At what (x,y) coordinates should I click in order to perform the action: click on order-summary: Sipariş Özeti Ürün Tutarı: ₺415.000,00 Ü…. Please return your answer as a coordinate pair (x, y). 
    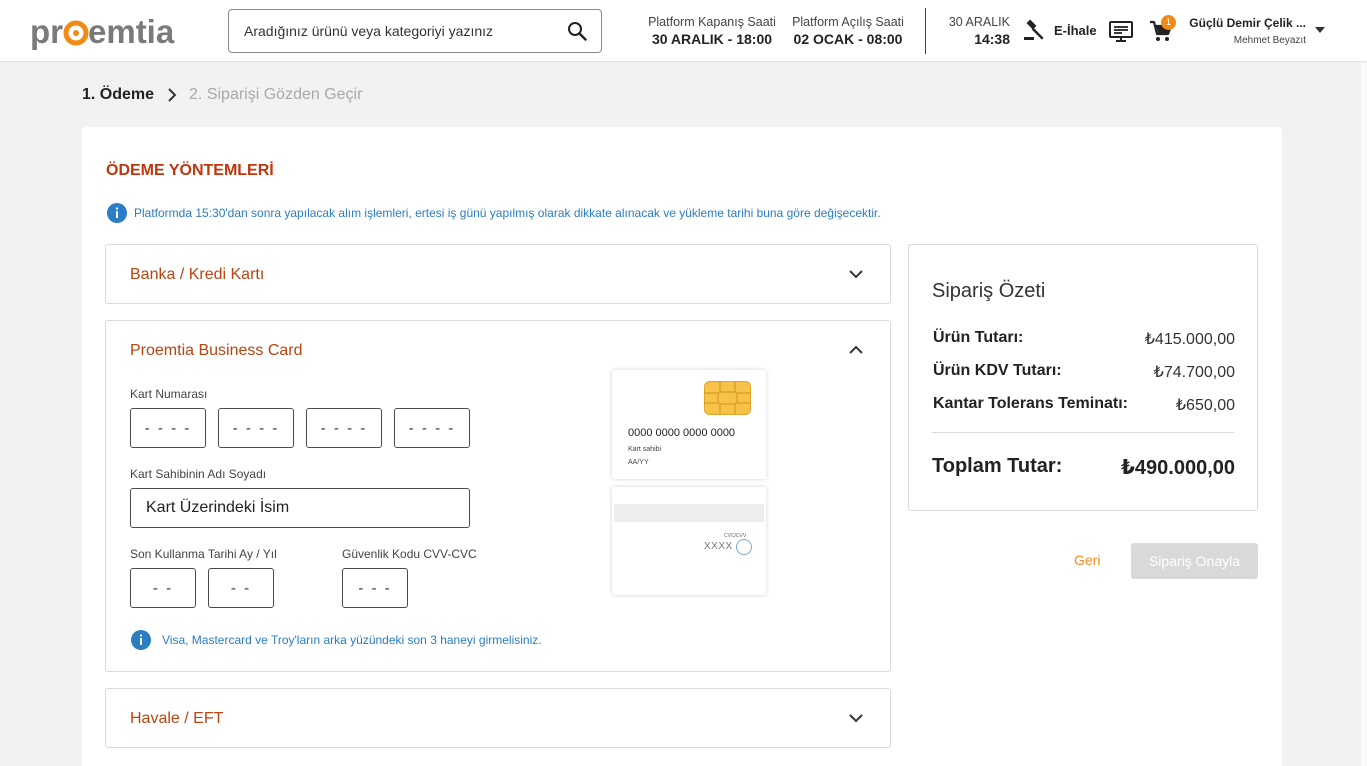
    Looking at the image, I should click on (1083, 377).